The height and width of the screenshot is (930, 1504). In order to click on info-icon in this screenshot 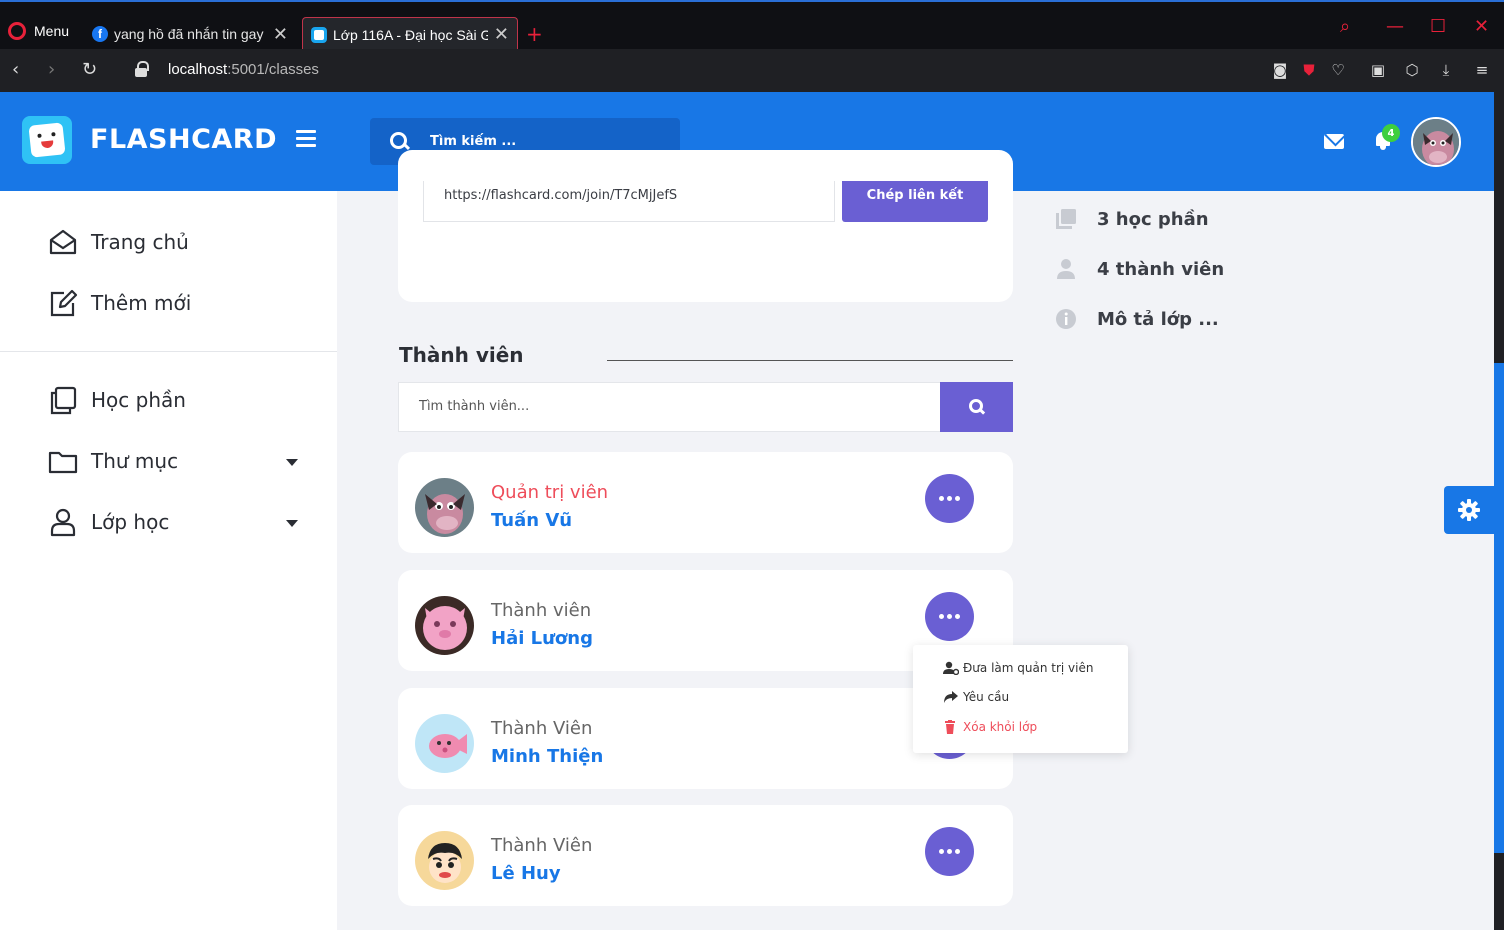, I will do `click(1066, 319)`.